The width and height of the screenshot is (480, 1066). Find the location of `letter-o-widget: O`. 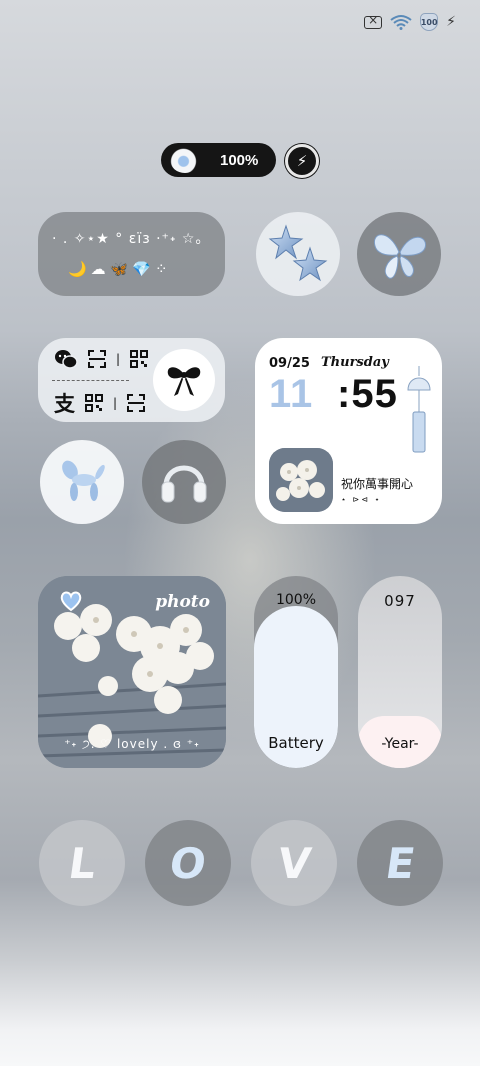

letter-o-widget: O is located at coordinates (188, 863).